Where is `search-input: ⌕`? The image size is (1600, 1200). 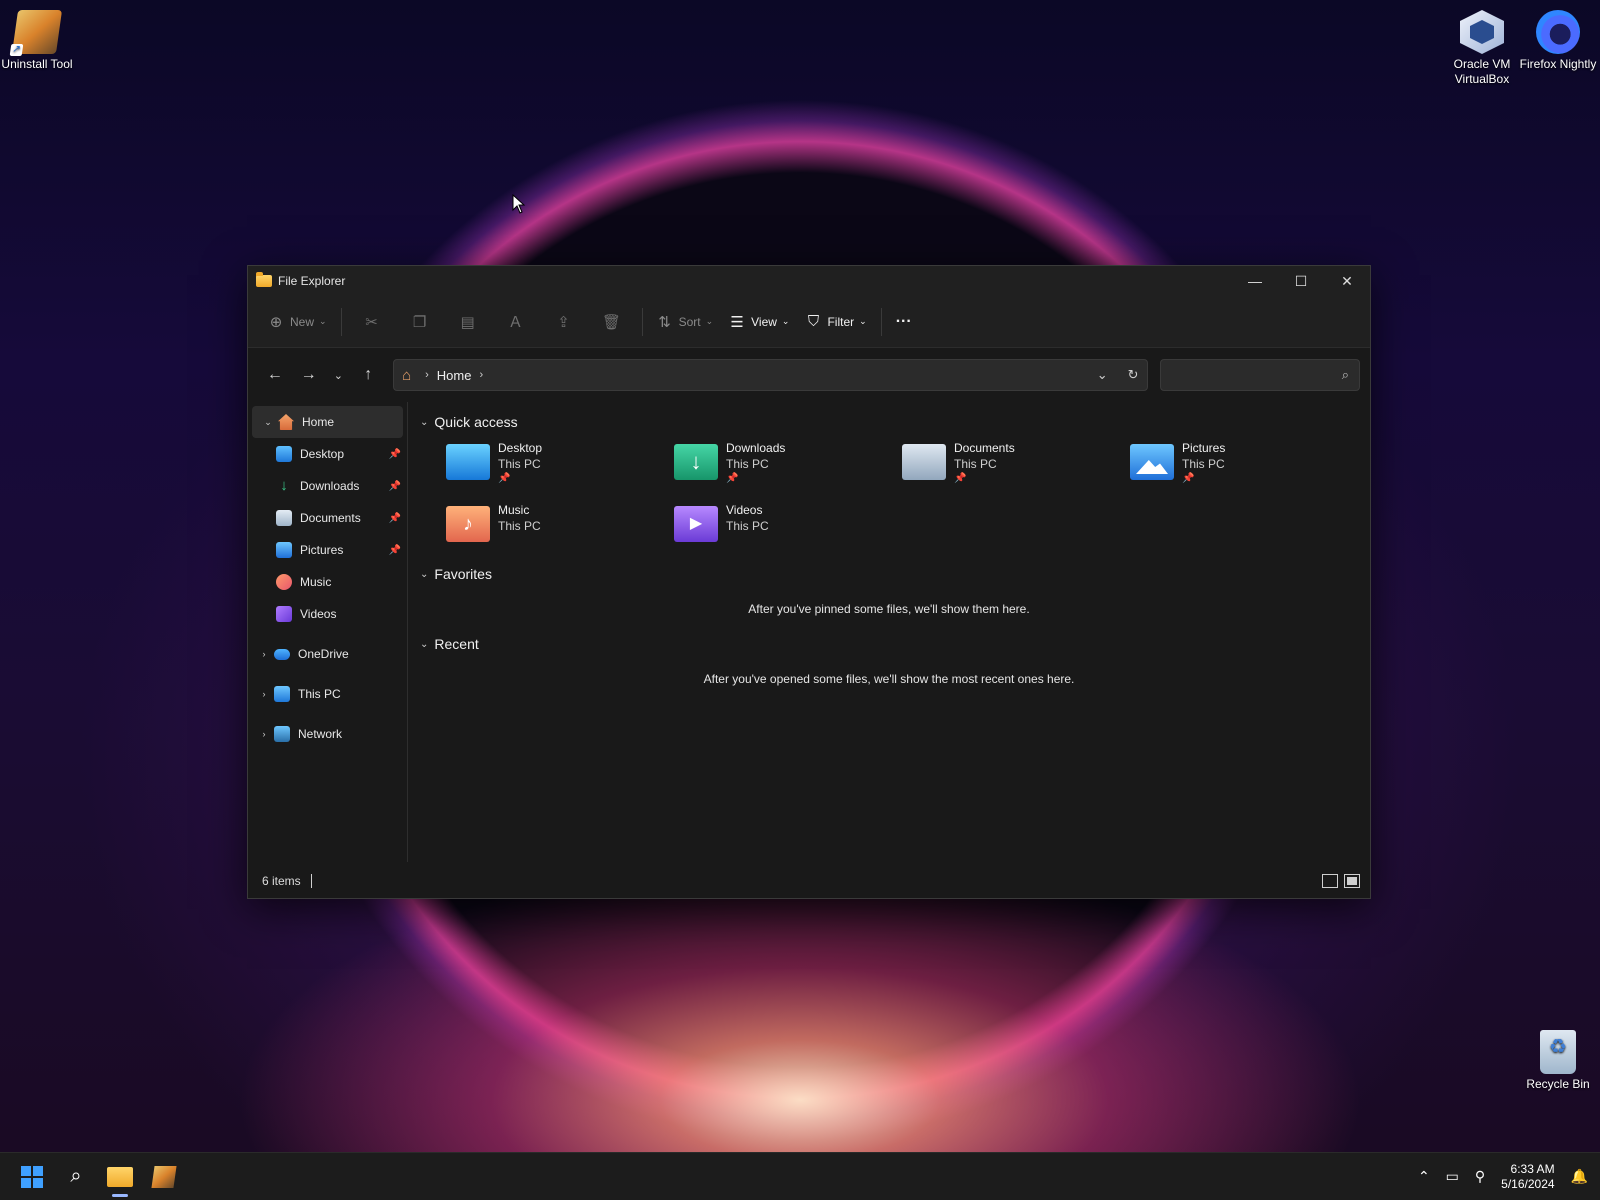 search-input: ⌕ is located at coordinates (1260, 375).